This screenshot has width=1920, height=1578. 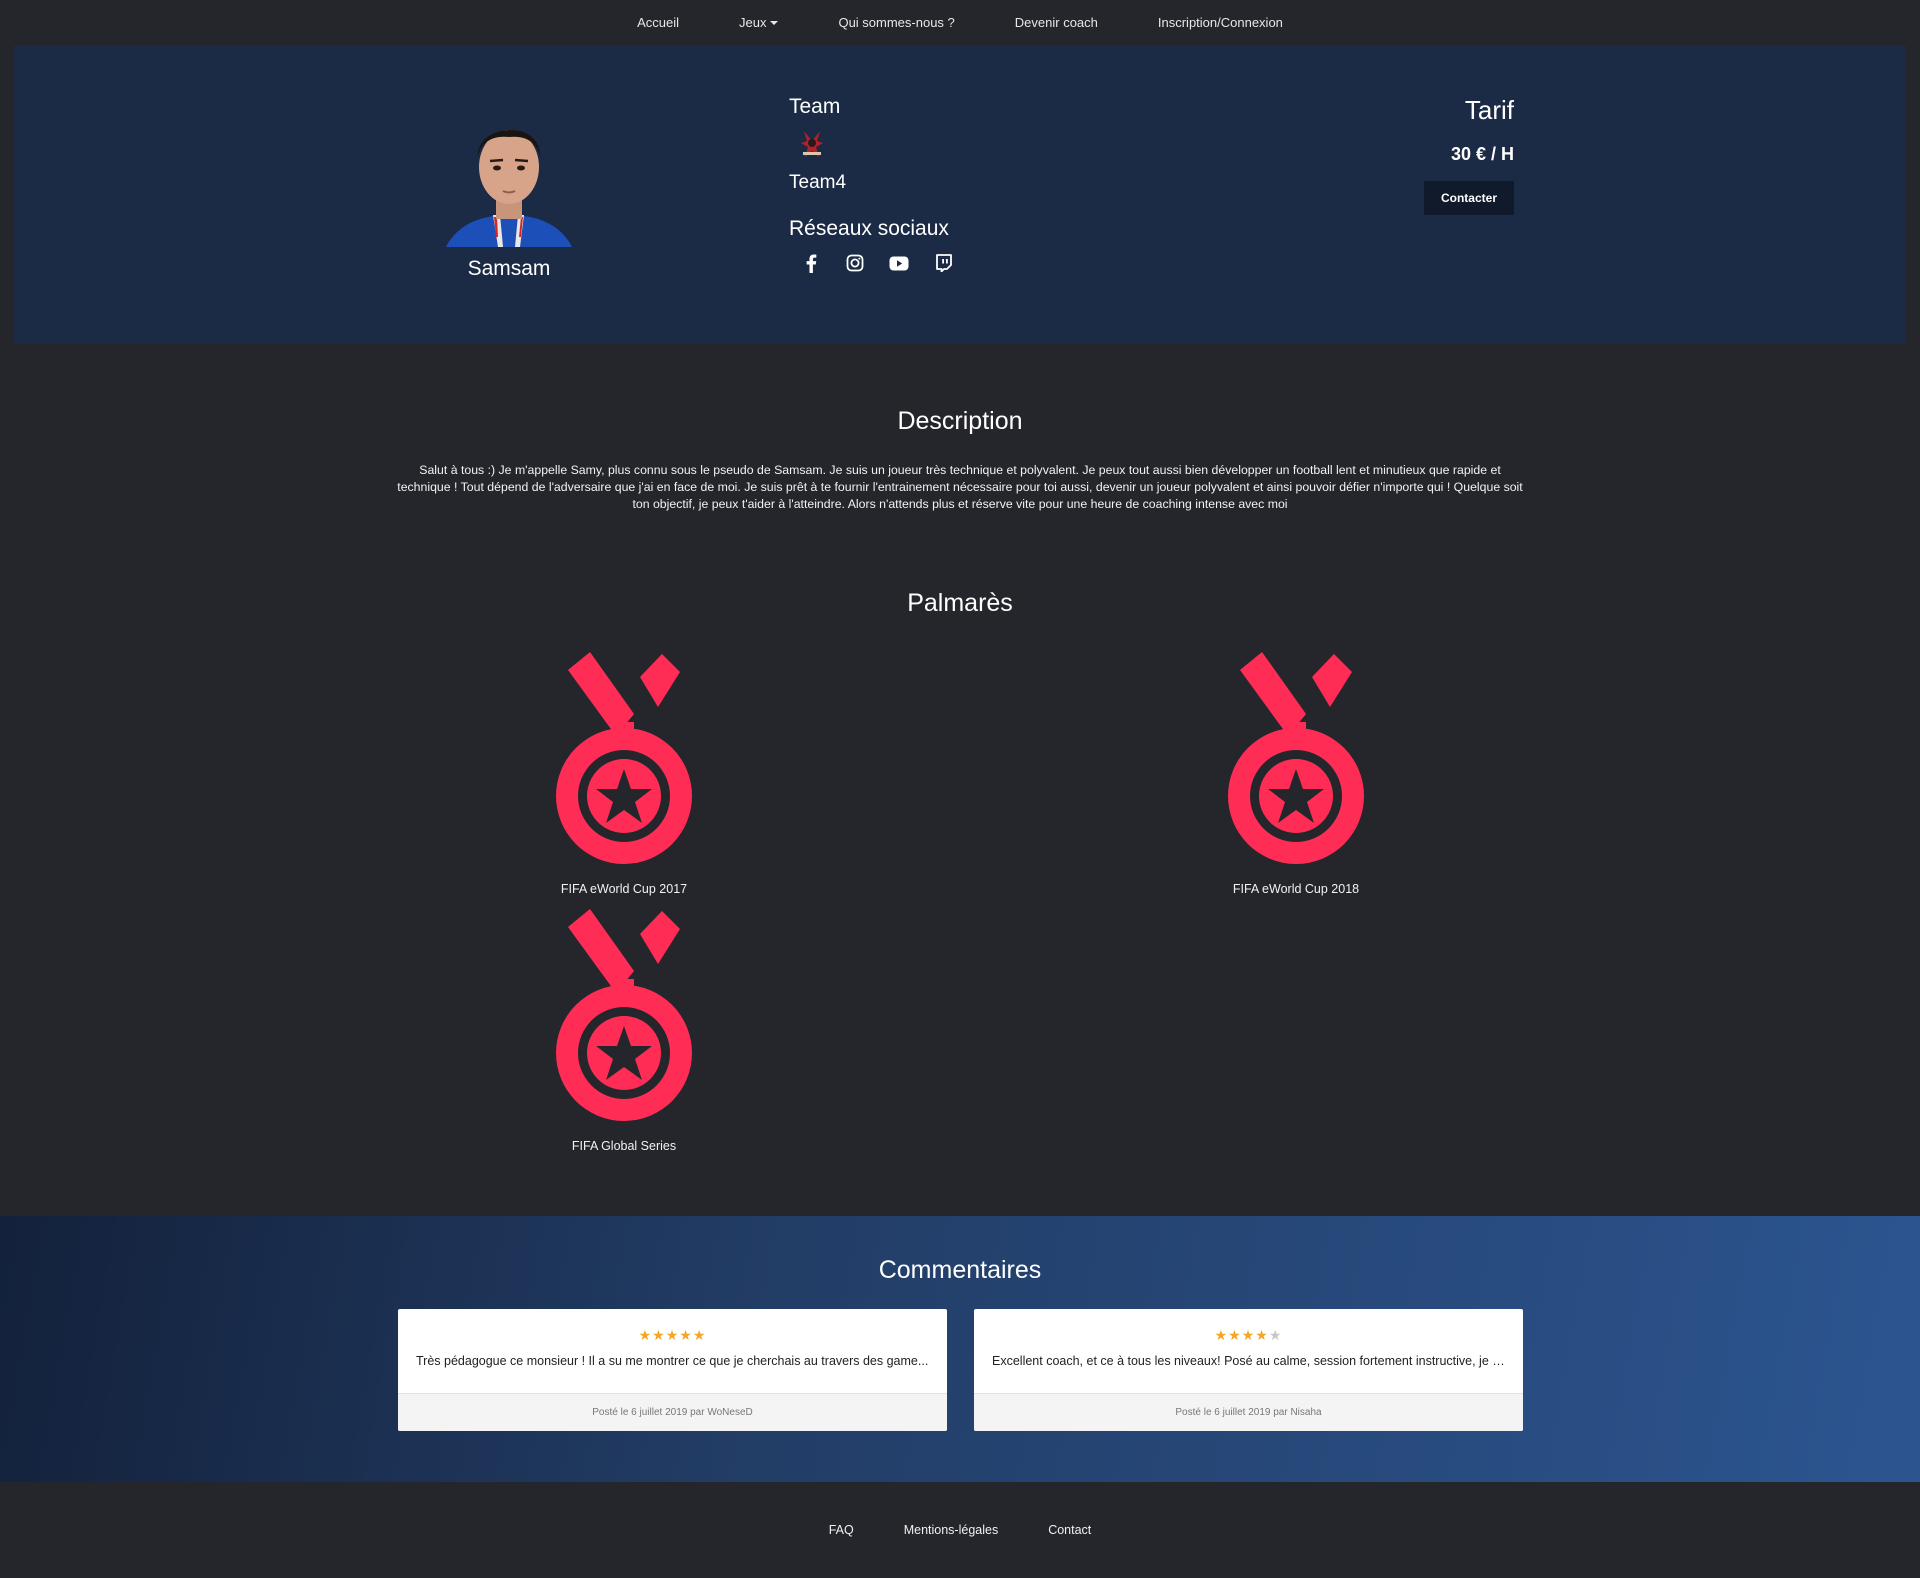 I want to click on instagram-icon, so click(x=855, y=263).